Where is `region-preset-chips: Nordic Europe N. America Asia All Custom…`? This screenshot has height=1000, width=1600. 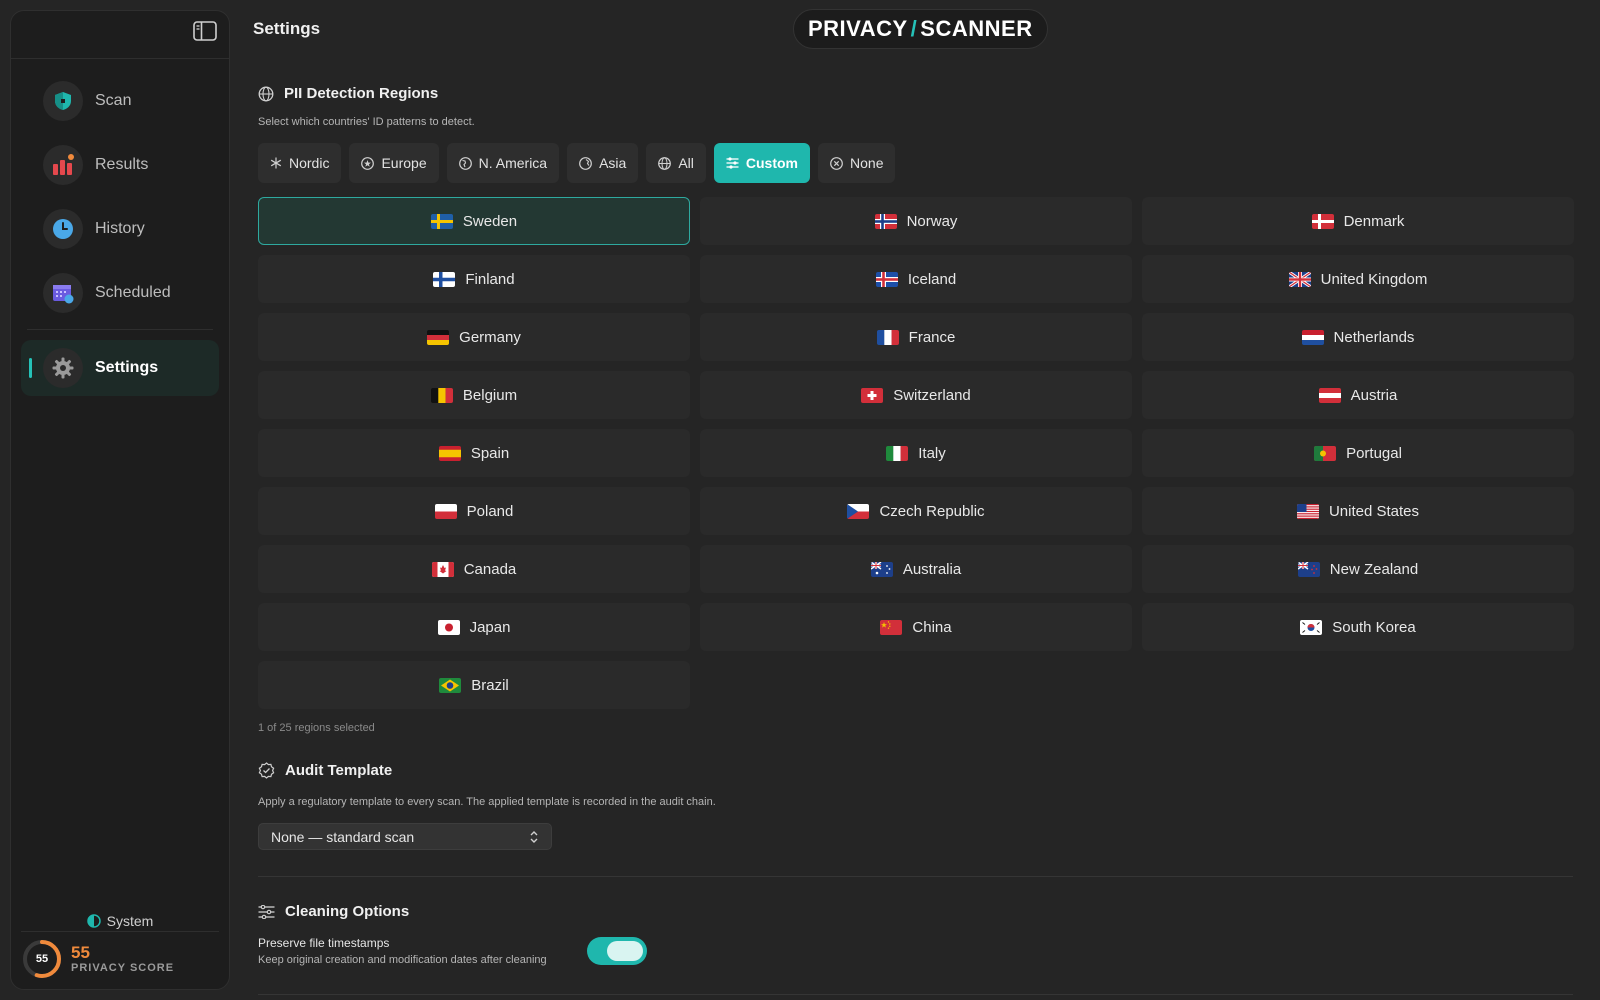 region-preset-chips: Nordic Europe N. America Asia All Custom… is located at coordinates (577, 163).